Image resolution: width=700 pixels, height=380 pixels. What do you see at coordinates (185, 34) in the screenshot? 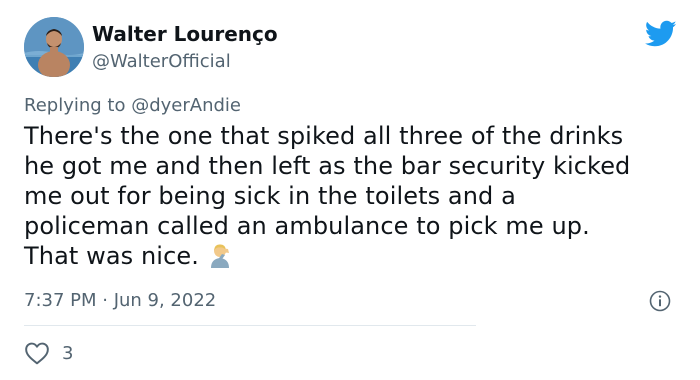
I see `display-name: Walter Lourenço` at bounding box center [185, 34].